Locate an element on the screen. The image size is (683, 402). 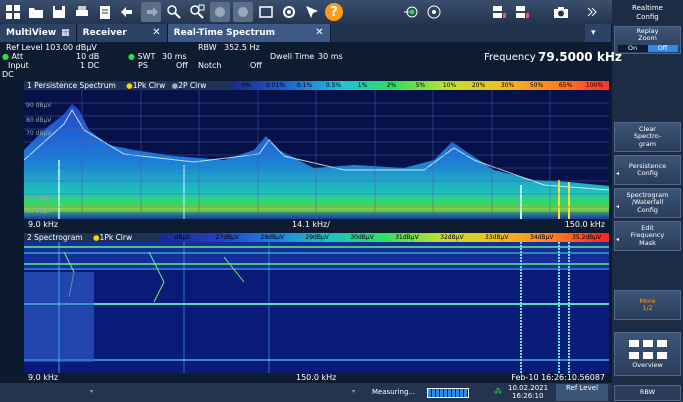
sidebar-title: Realtime Config is located at coordinates (647, 12).